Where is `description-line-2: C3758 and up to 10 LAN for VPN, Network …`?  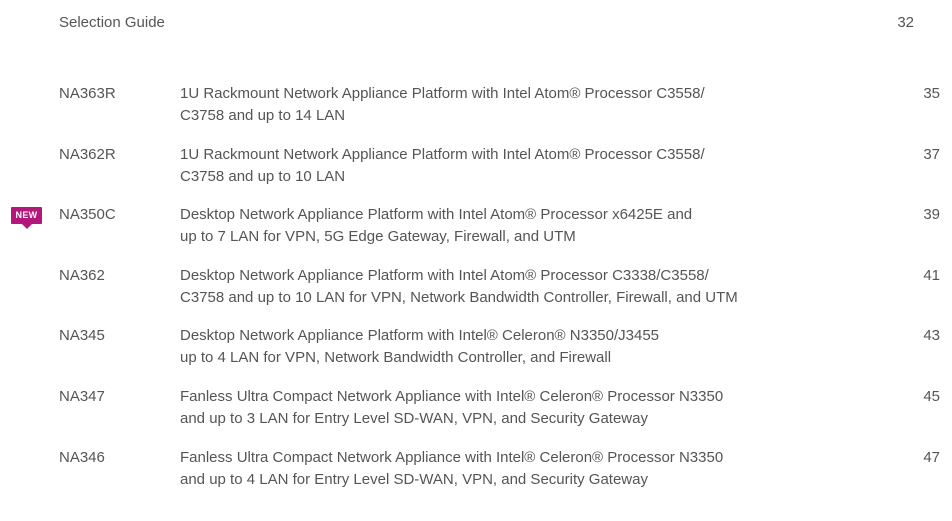 description-line-2: C3758 and up to 10 LAN for VPN, Network … is located at coordinates (459, 297).